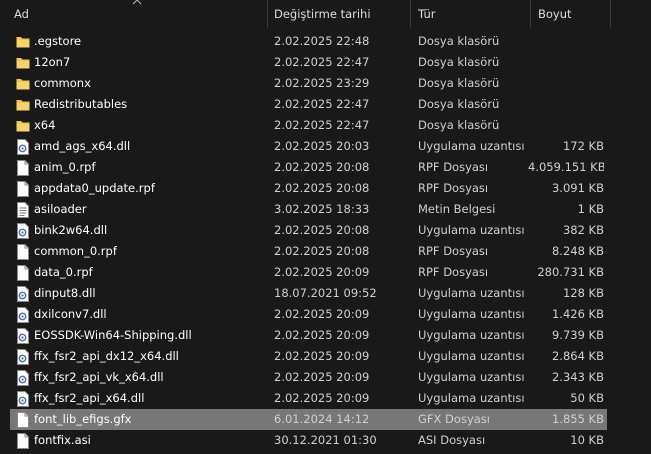  What do you see at coordinates (71, 230) in the screenshot?
I see `file-name: bink2w64.dll` at bounding box center [71, 230].